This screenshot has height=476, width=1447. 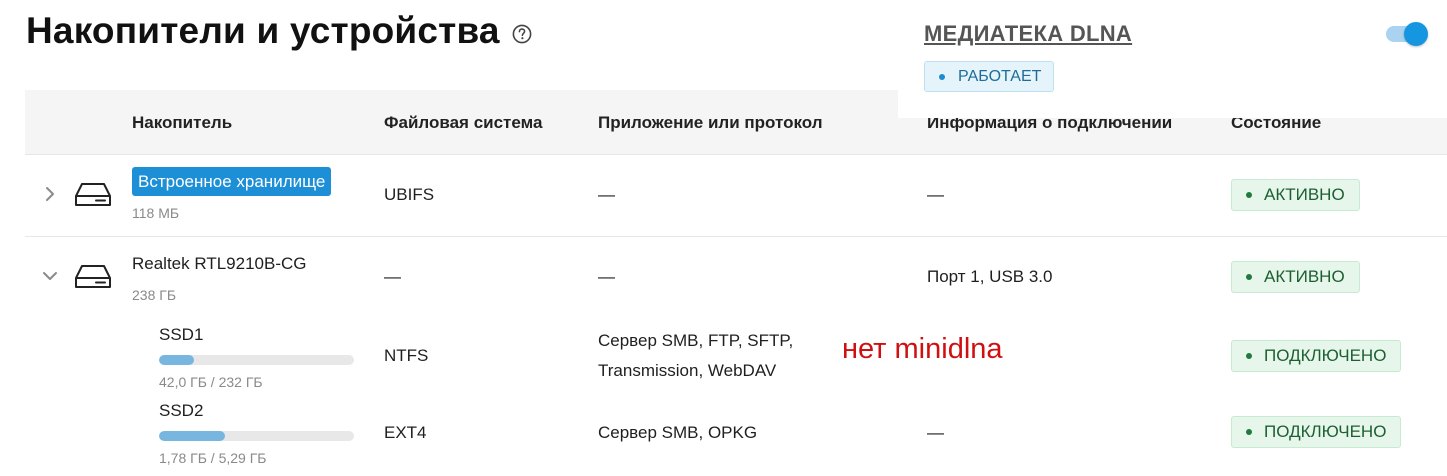 What do you see at coordinates (263, 30) in the screenshot?
I see `page-title-text: Накопители и устройства` at bounding box center [263, 30].